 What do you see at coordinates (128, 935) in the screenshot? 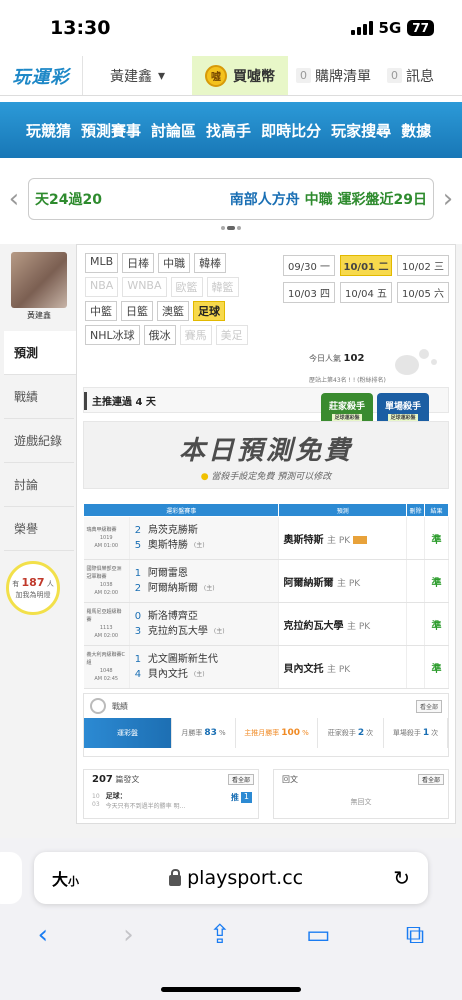
I see `forward-icon: ›` at bounding box center [128, 935].